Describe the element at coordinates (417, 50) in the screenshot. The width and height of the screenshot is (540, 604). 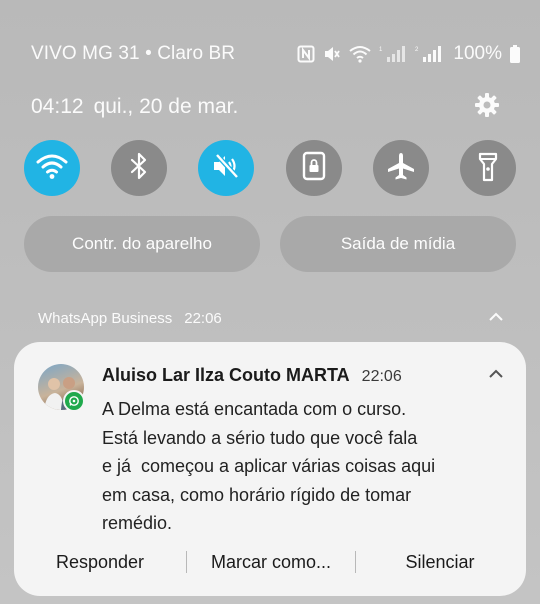
I see `svg-text: 2` at that location.